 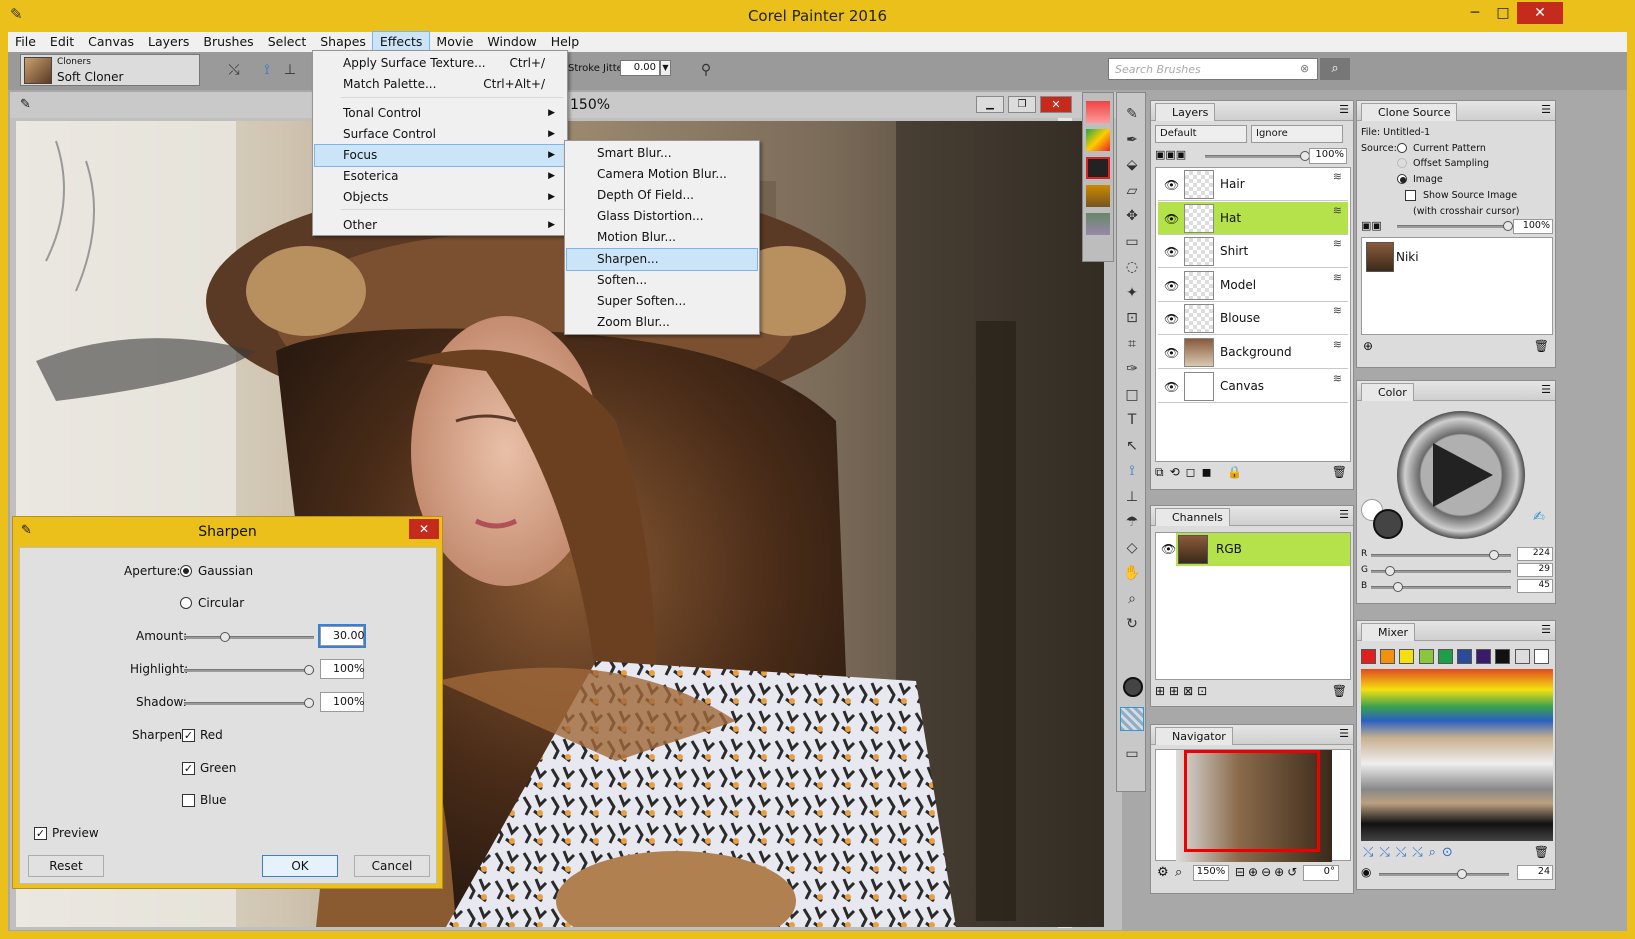 What do you see at coordinates (1253, 252) in the screenshot?
I see `layer-row-shirt: 👁 Shirt ≋` at bounding box center [1253, 252].